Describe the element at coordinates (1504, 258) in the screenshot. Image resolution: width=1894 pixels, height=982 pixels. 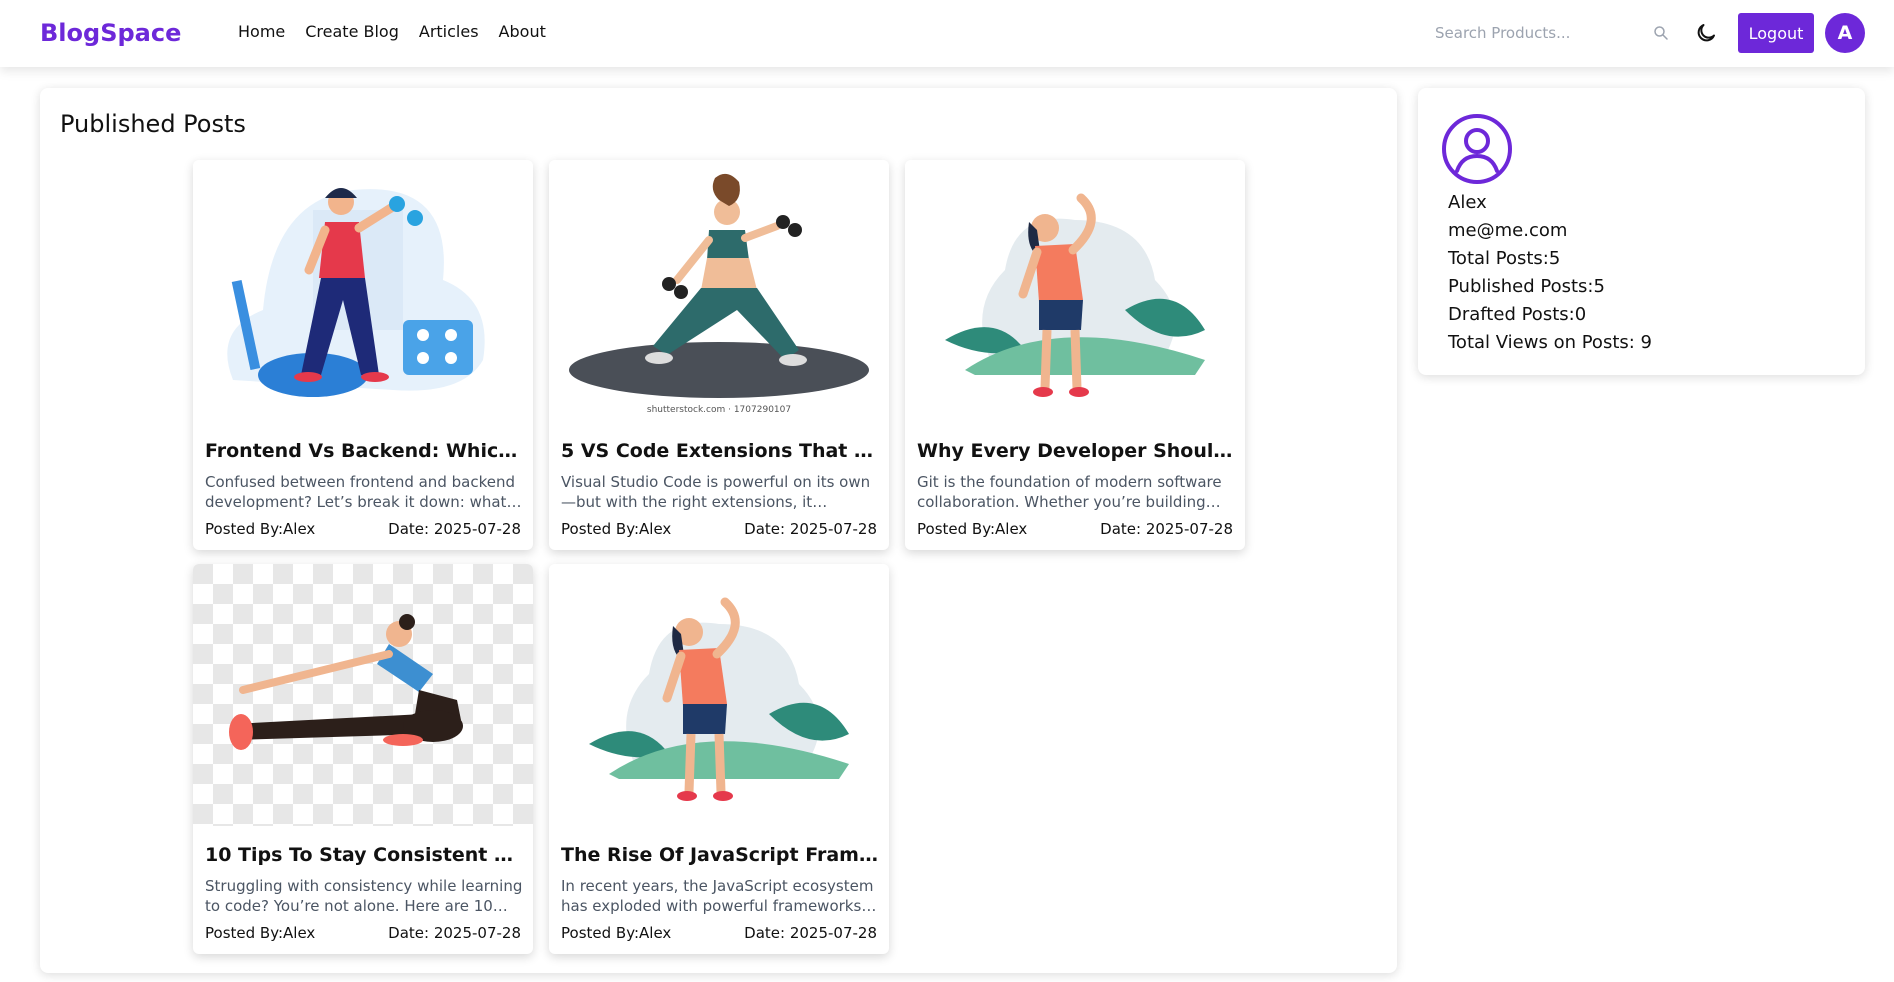
I see `profile-total-posts: Total Posts:5` at that location.